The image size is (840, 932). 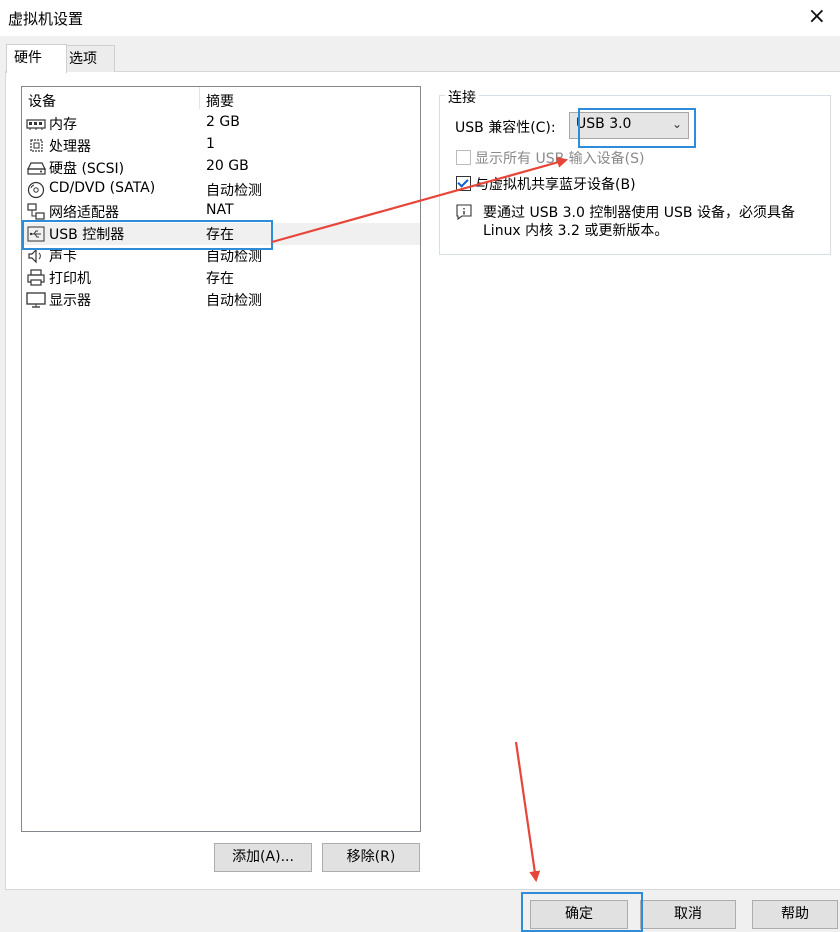 What do you see at coordinates (817, 16) in the screenshot?
I see `close-icon: ×` at bounding box center [817, 16].